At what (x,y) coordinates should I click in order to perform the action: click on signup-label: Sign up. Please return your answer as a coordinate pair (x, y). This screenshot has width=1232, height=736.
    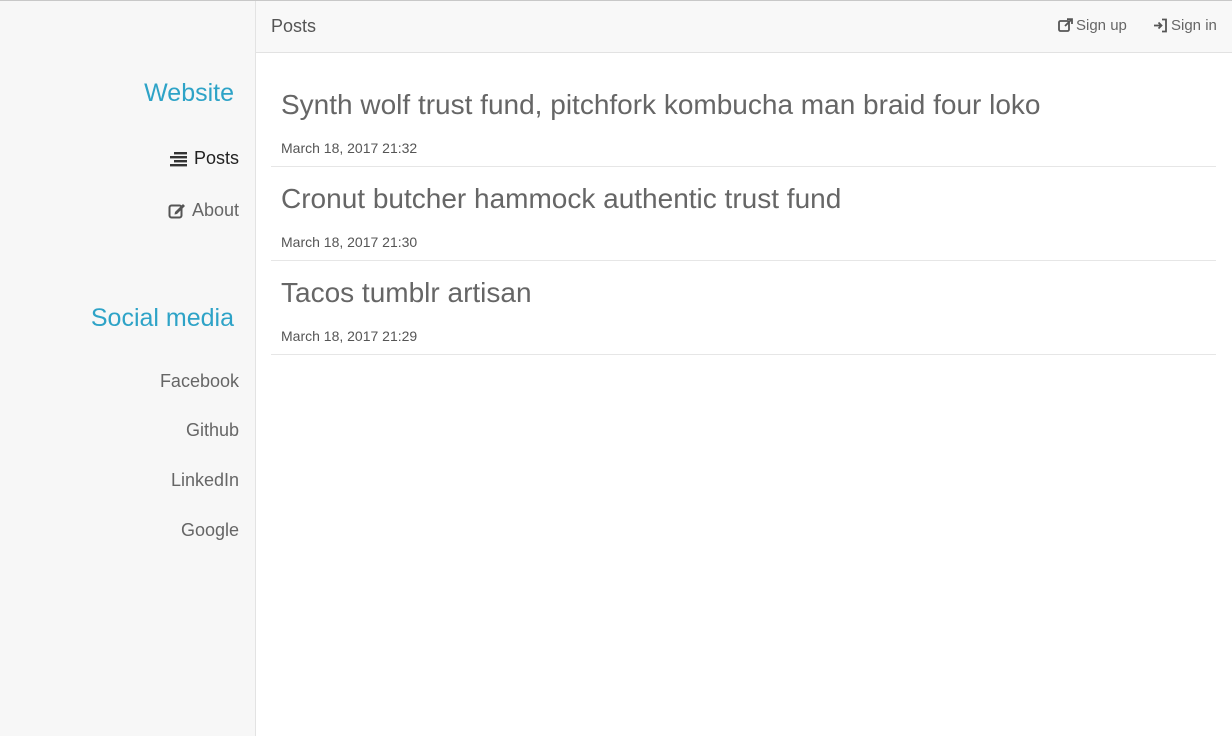
    Looking at the image, I should click on (1101, 25).